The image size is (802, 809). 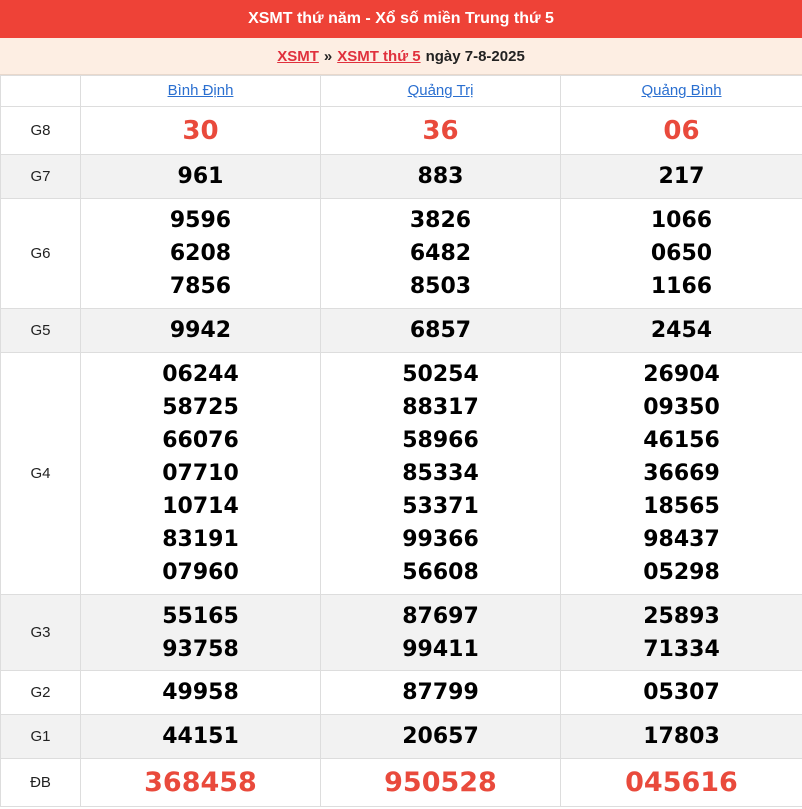 I want to click on prize-row-g6: G6 9596 6208 7856 3826 6482 8503 1066 0650 1166, so click(x=401, y=253).